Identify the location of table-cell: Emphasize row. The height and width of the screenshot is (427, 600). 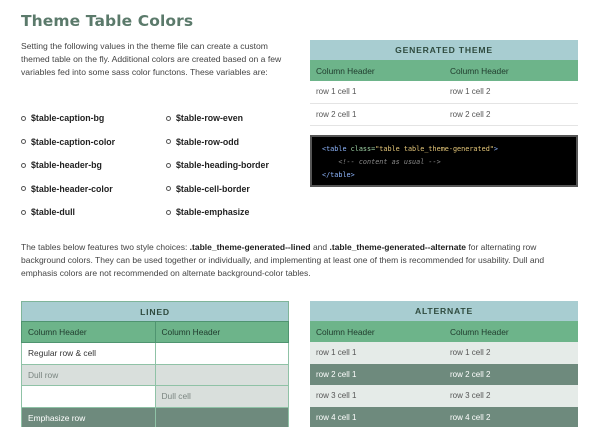
(88, 416).